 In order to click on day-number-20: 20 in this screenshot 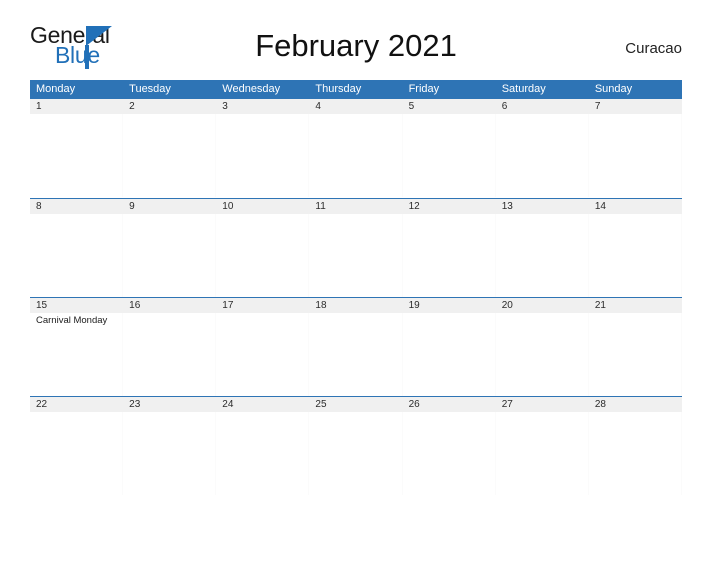, I will do `click(542, 305)`.